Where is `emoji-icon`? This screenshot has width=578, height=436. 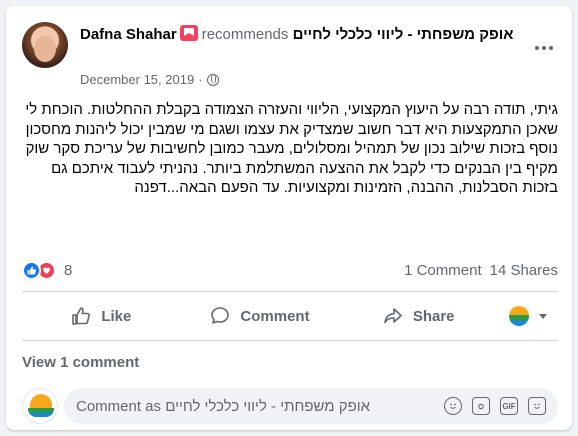
emoji-icon is located at coordinates (453, 406).